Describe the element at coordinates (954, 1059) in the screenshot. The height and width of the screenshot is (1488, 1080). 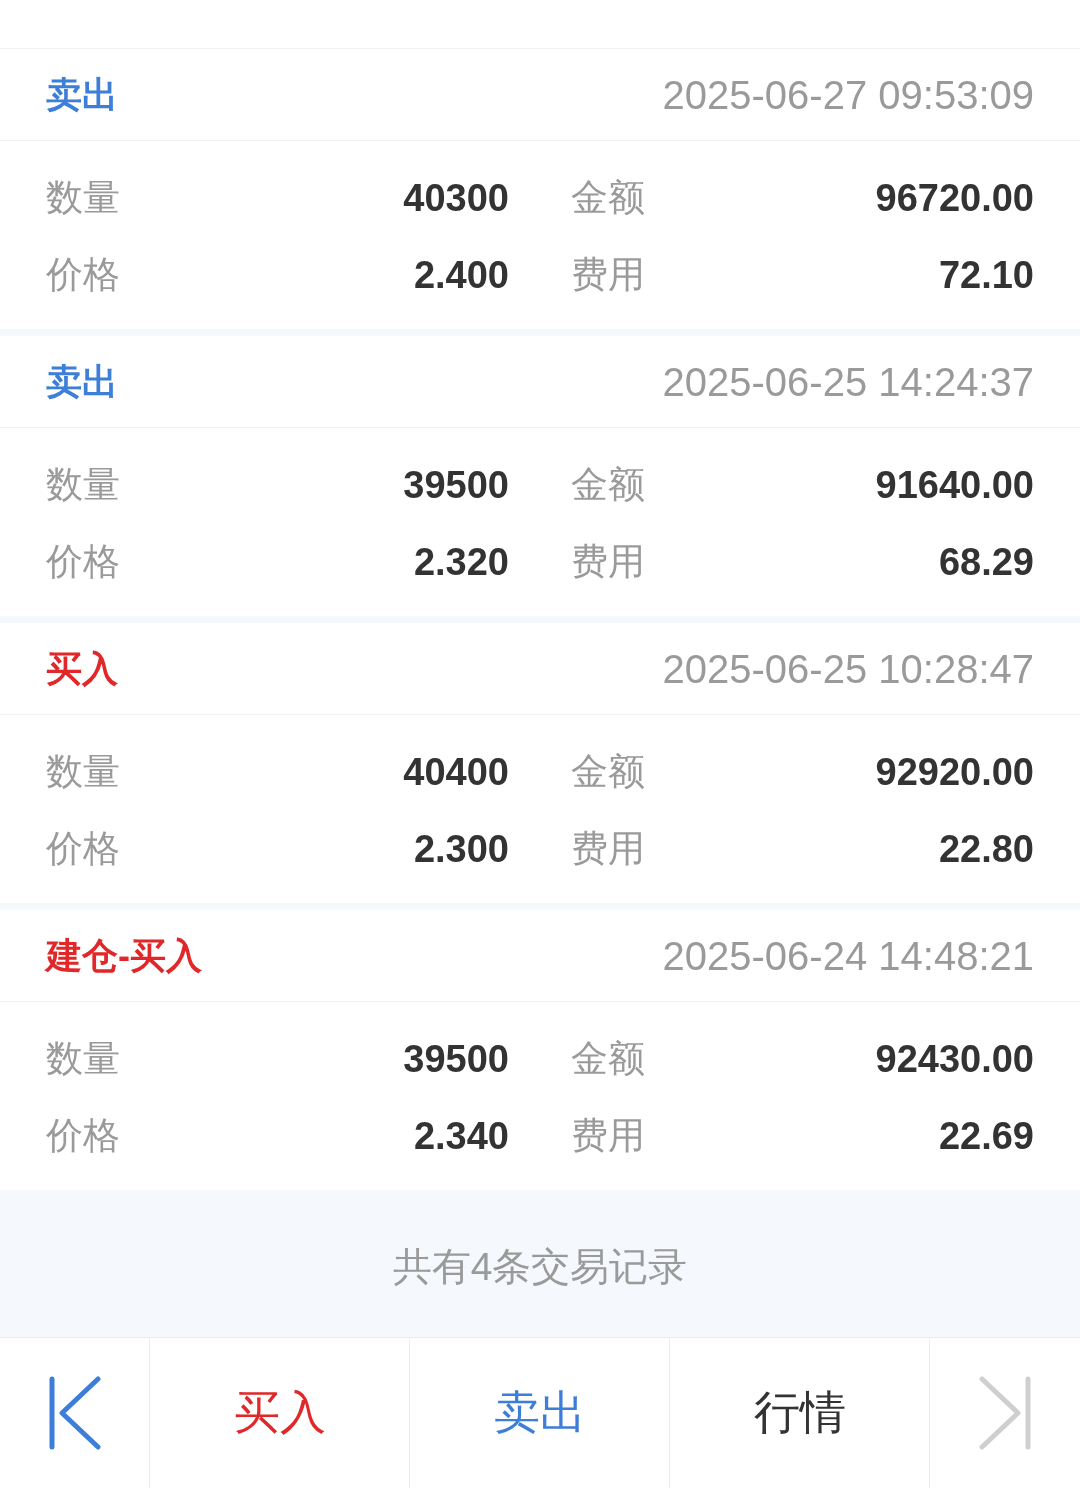
I see `field-value: 92430.00` at that location.